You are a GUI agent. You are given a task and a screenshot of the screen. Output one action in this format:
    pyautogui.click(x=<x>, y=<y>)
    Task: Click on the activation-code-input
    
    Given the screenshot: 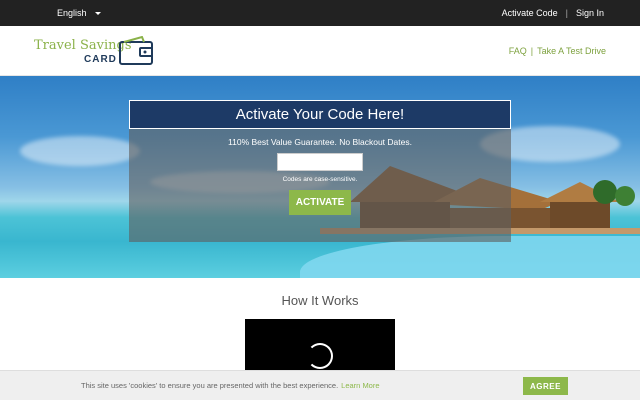 What is the action you would take?
    pyautogui.click(x=320, y=162)
    